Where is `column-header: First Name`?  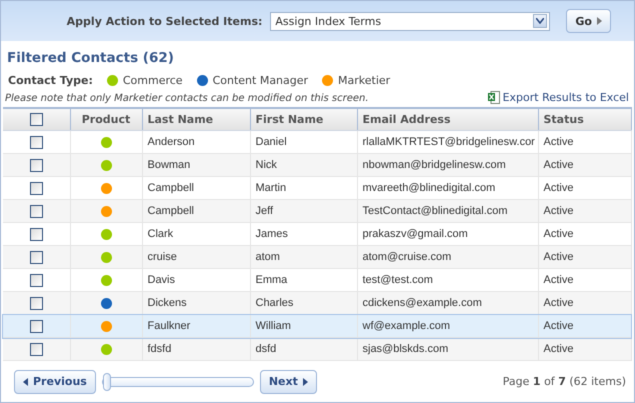
column-header: First Name is located at coordinates (303, 119).